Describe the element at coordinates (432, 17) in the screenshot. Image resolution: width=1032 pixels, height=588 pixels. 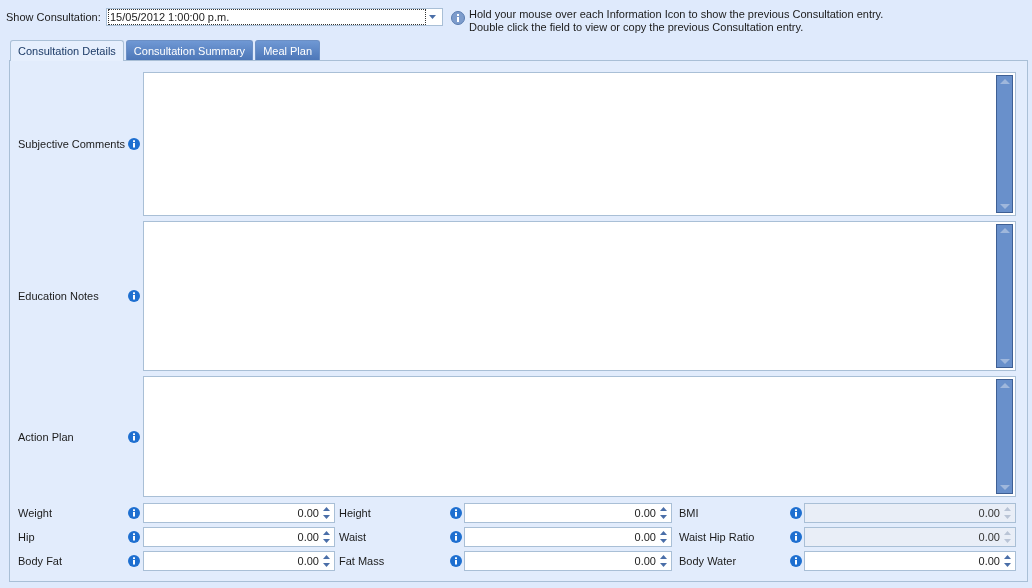
I see `caret-icon` at that location.